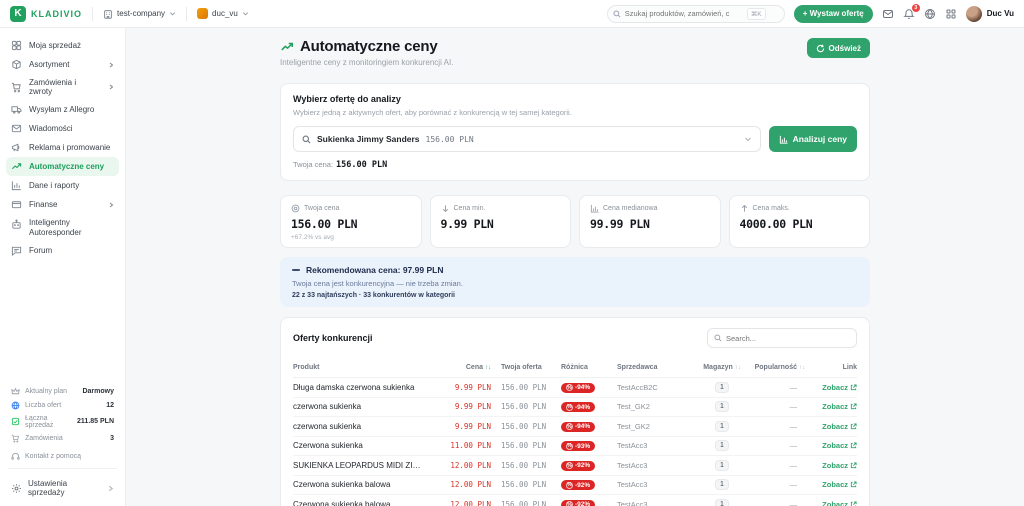  Describe the element at coordinates (578, 426) in the screenshot. I see `difference-badge: % -94%` at that location.